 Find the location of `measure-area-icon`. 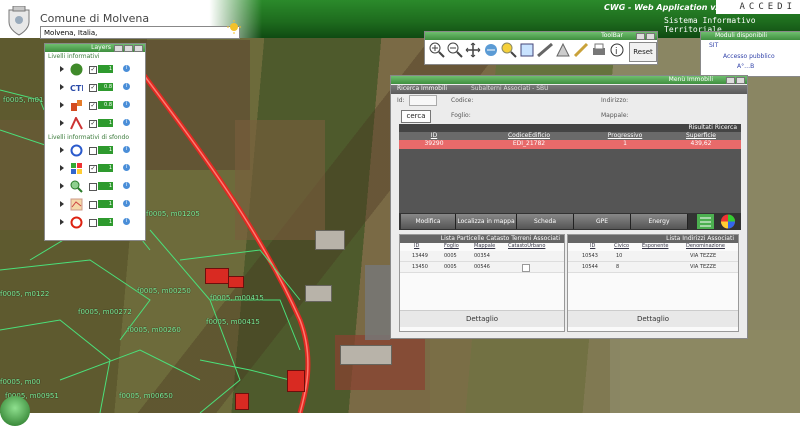

measure-area-icon is located at coordinates (563, 50).